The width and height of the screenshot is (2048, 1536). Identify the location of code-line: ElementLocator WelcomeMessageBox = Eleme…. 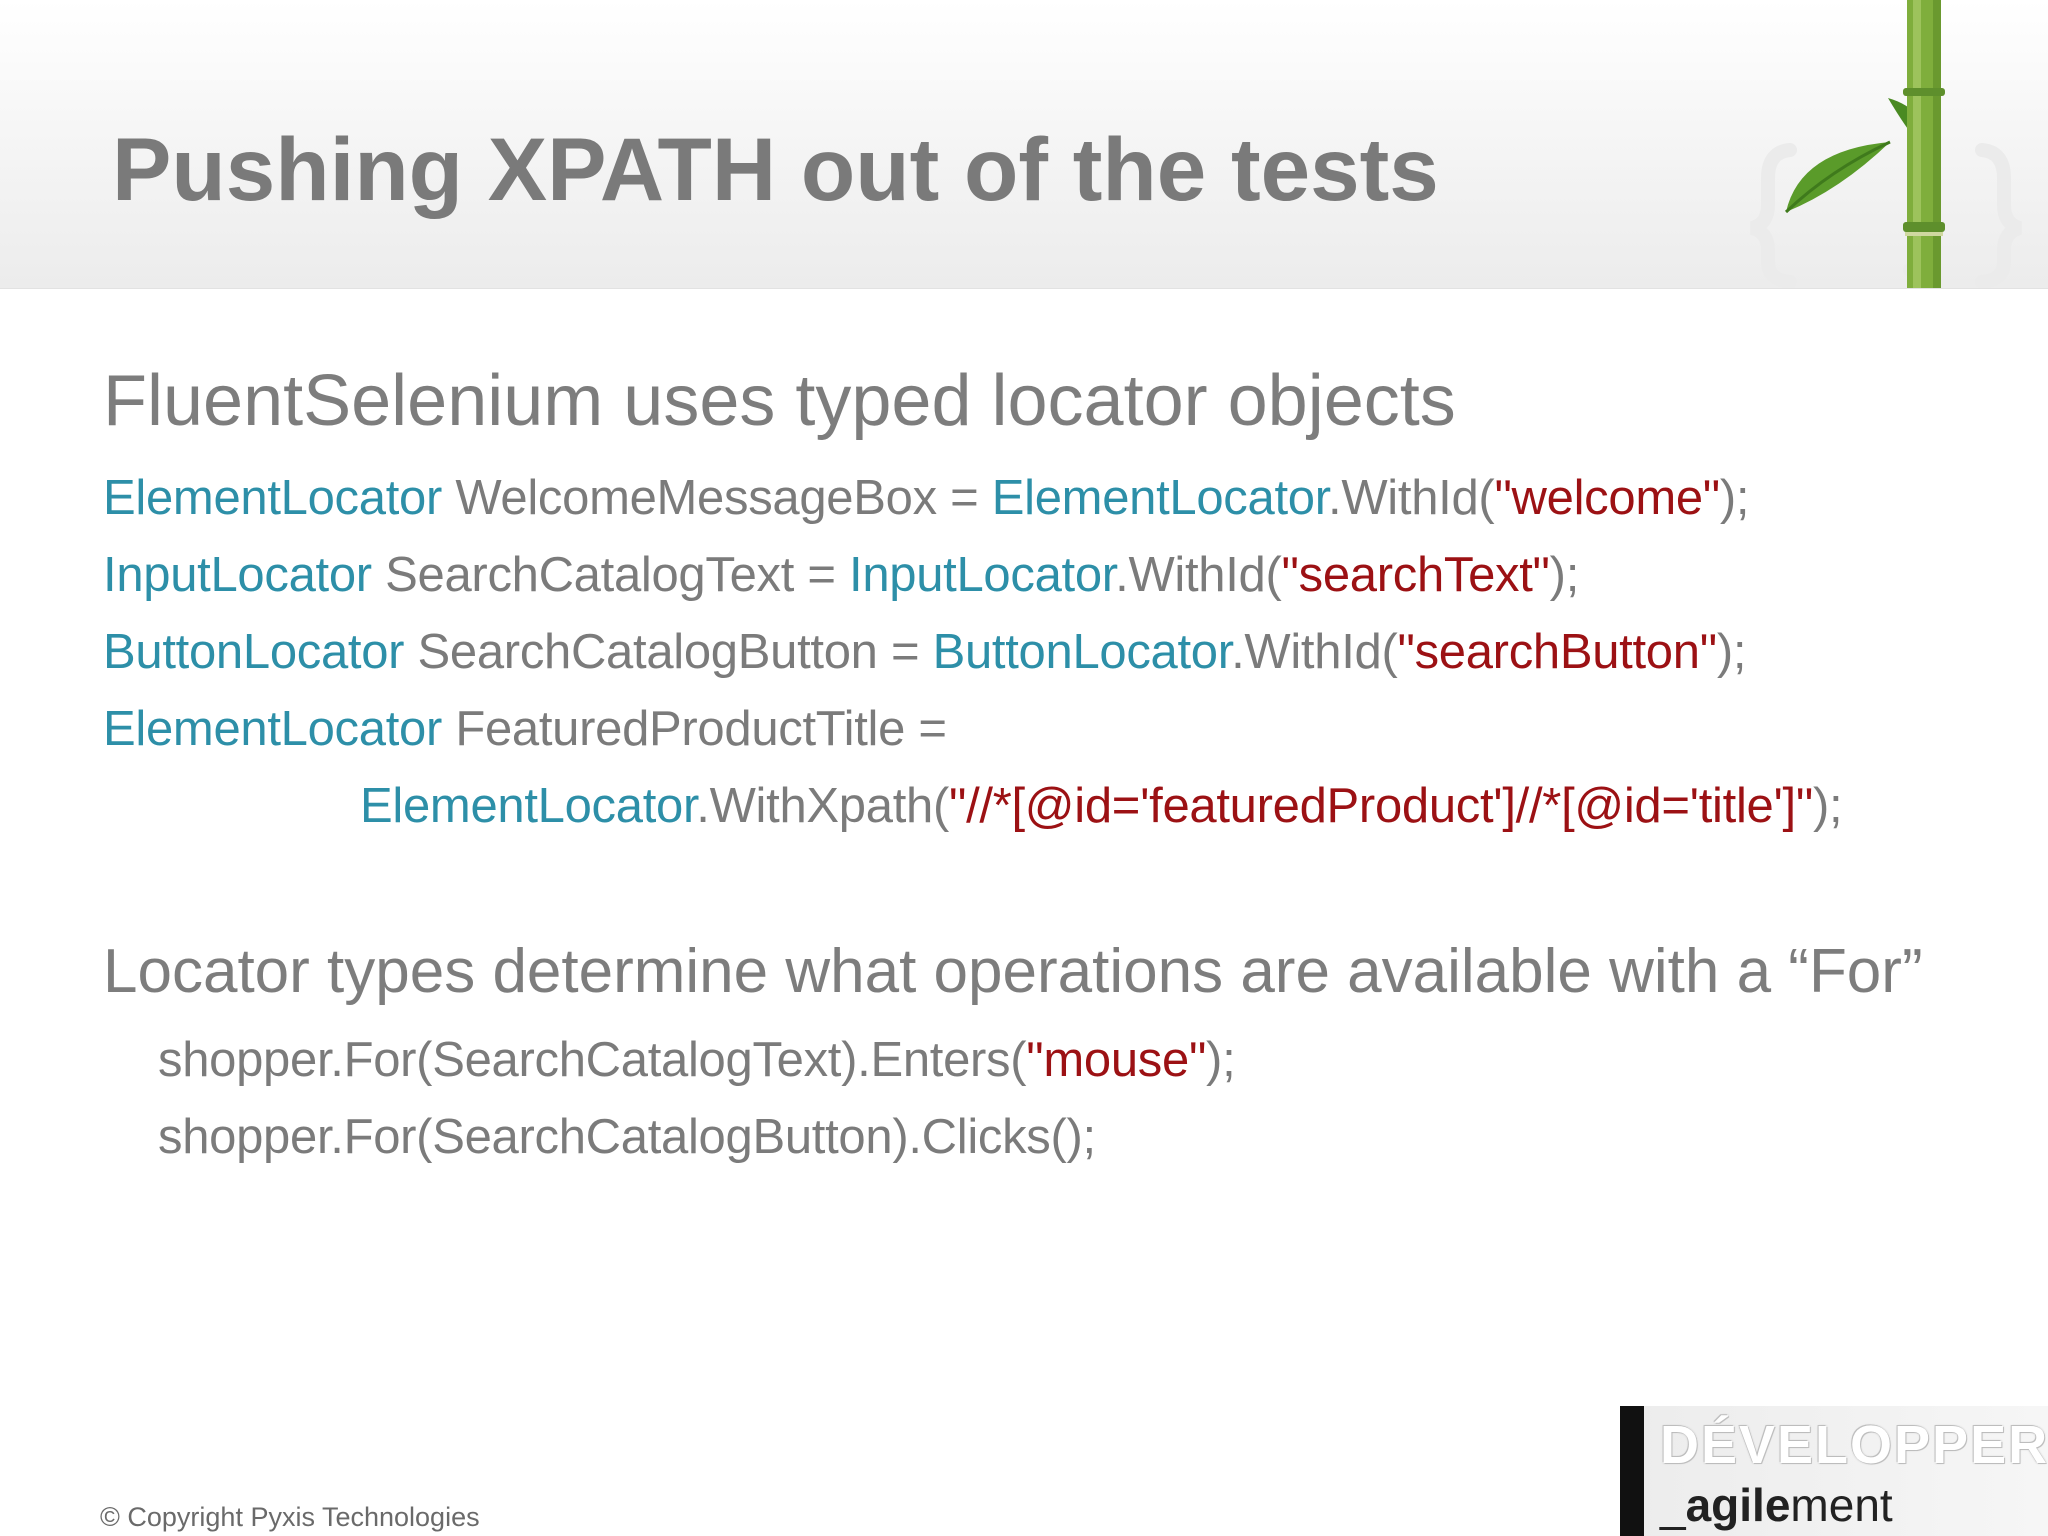
(926, 498).